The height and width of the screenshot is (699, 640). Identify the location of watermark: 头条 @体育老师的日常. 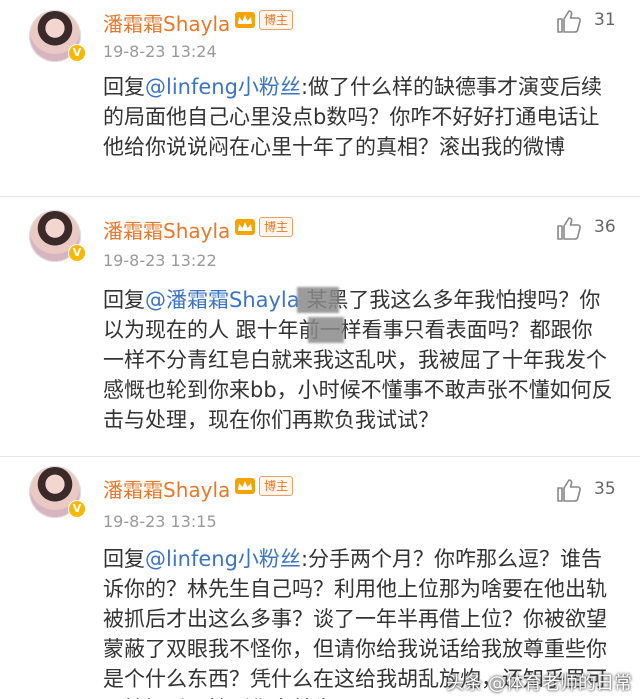
(539, 683).